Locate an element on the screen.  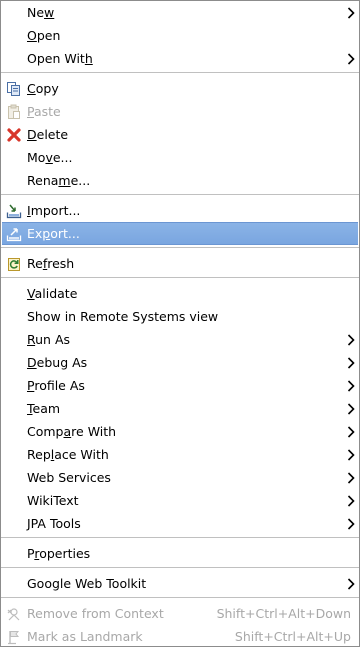
menu-item-paste: Paste is located at coordinates (180, 111).